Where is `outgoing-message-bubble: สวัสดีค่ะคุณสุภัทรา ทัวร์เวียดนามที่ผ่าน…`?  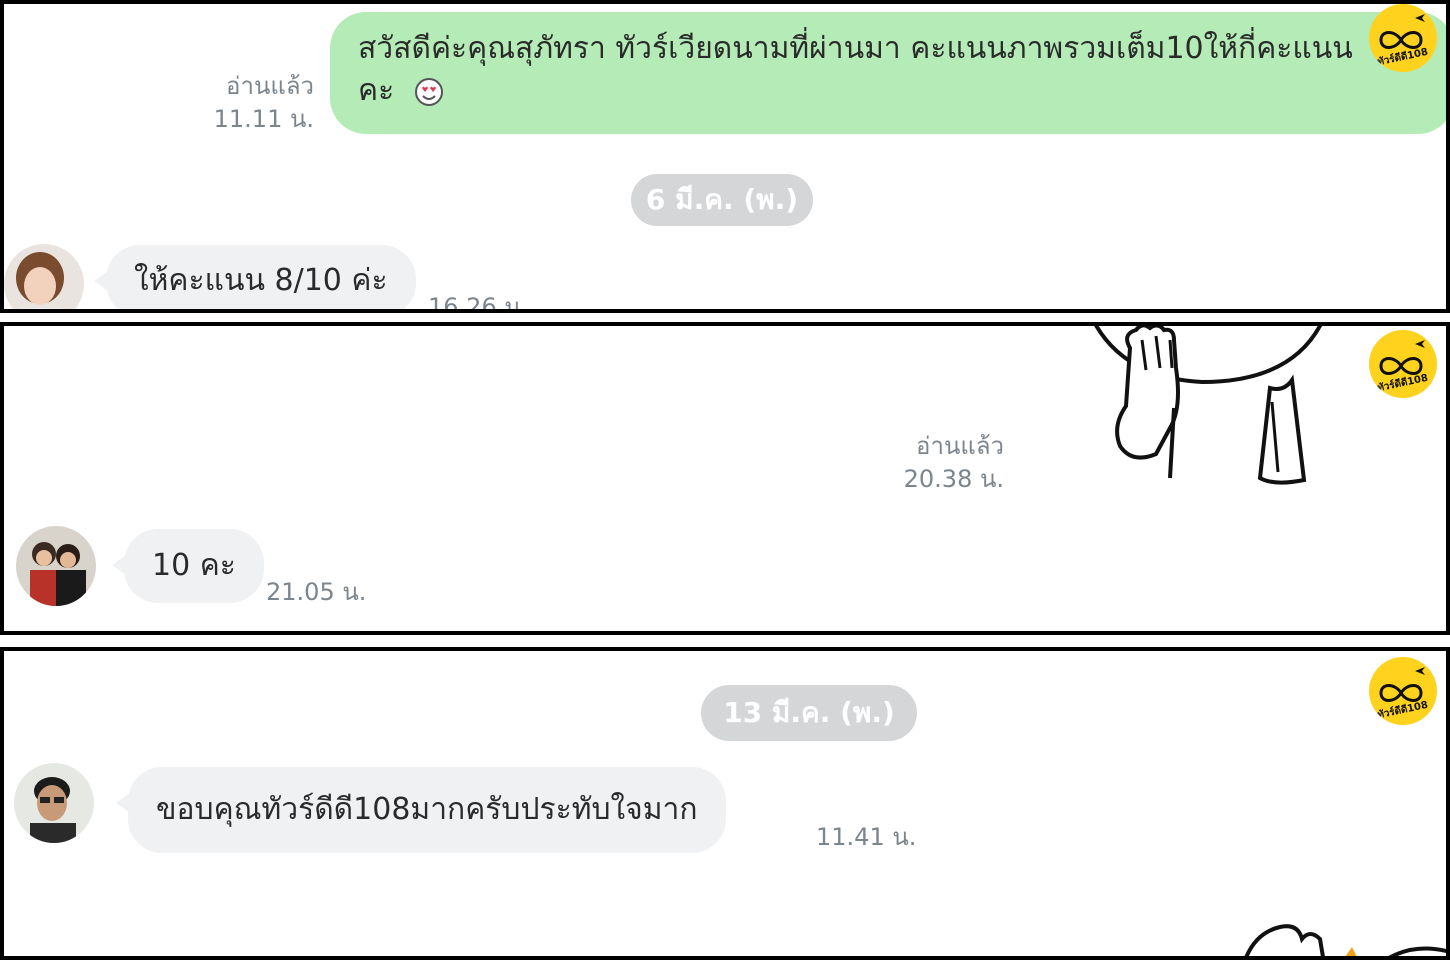 outgoing-message-bubble: สวัสดีค่ะคุณสุภัทรา ทัวร์เวียดนามที่ผ่าน… is located at coordinates (888, 73).